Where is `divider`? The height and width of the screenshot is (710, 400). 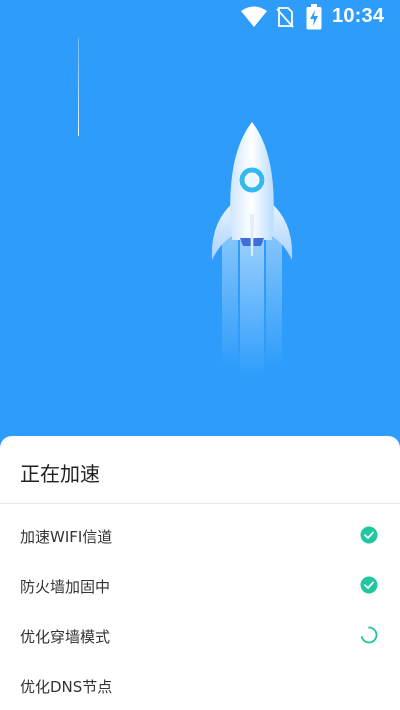
divider is located at coordinates (200, 503).